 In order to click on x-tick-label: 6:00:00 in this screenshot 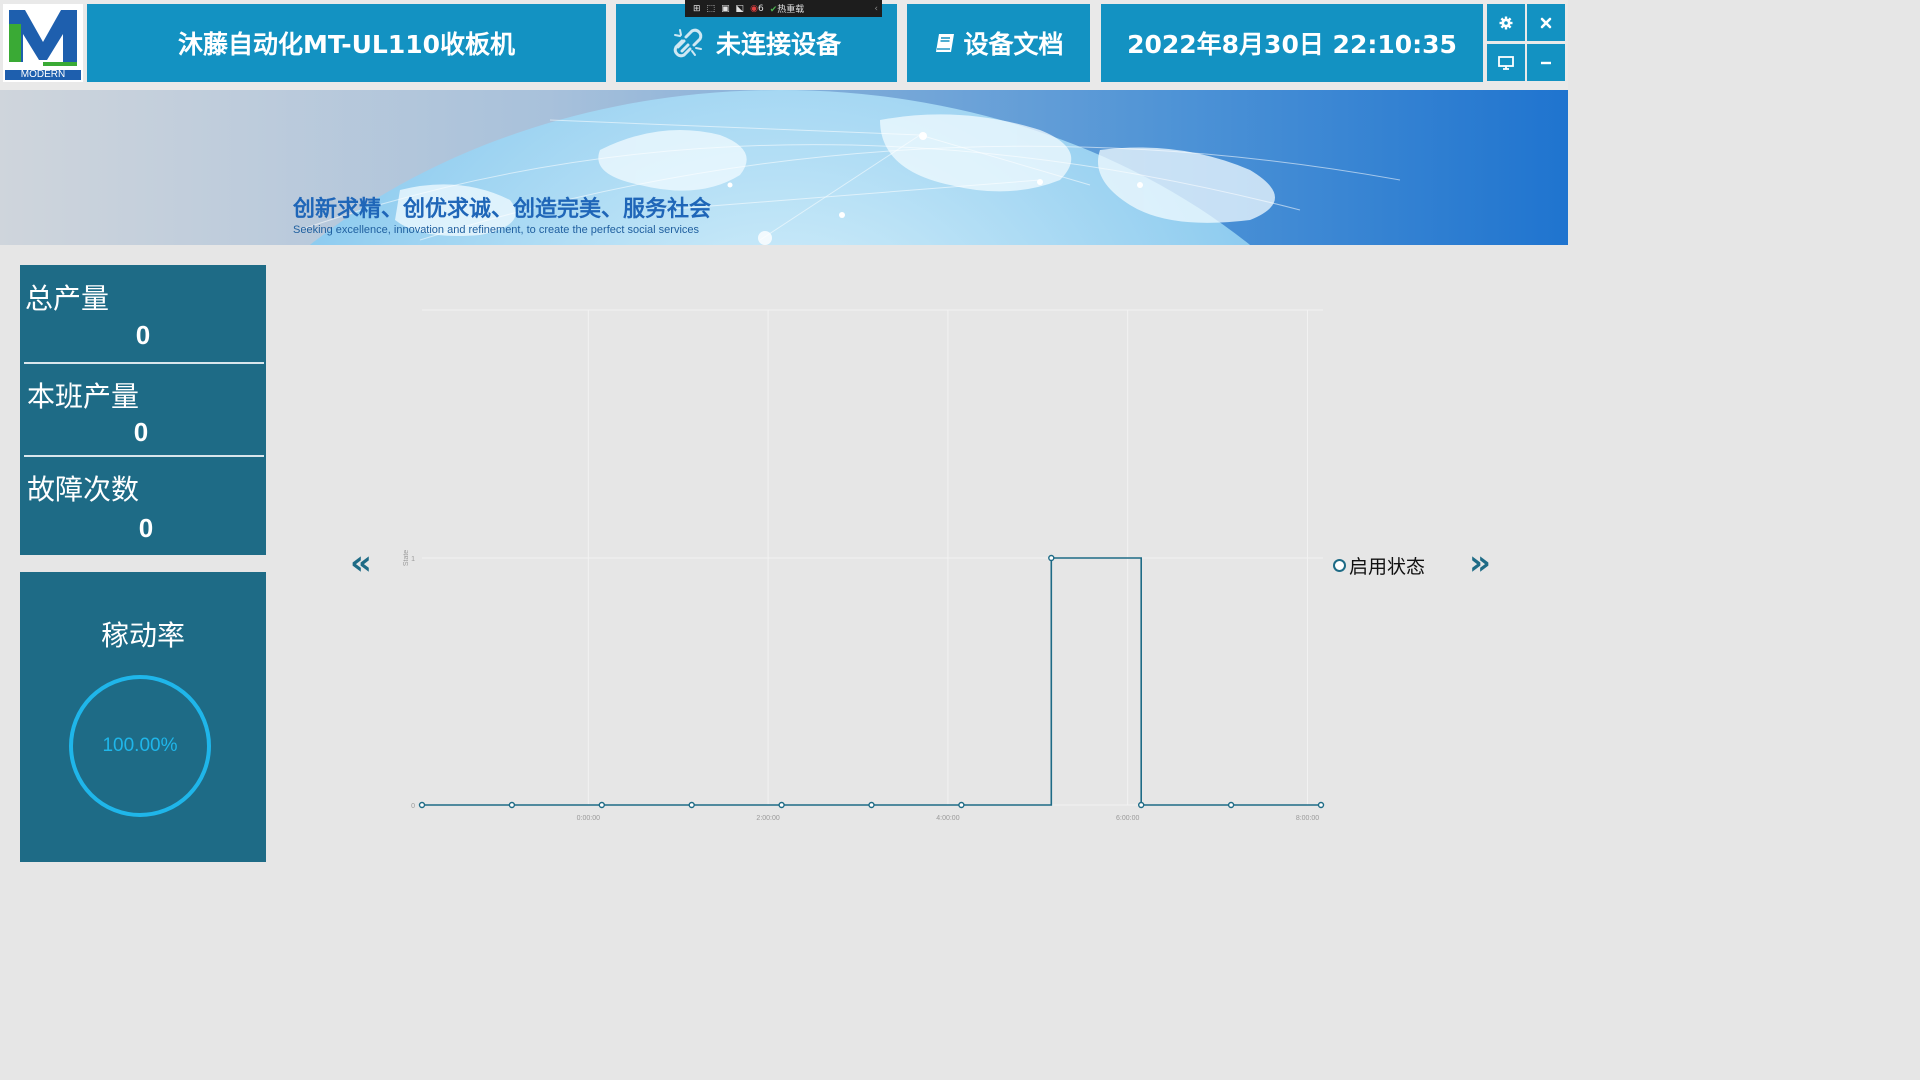, I will do `click(1127, 818)`.